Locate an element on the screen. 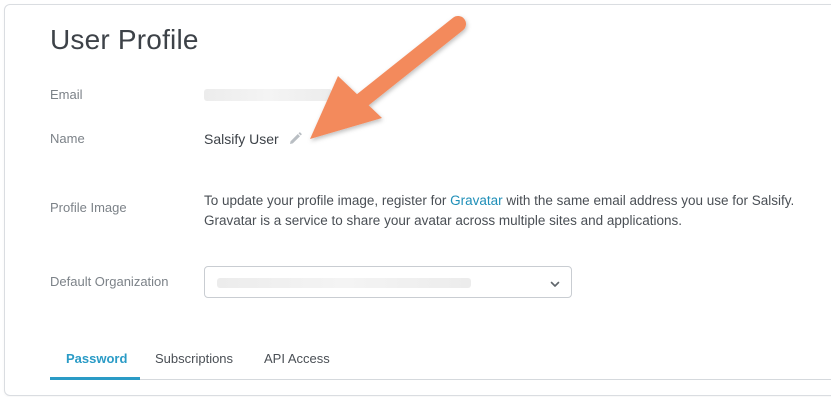 Image resolution: width=831 pixels, height=397 pixels. page-title: User Profile is located at coordinates (124, 39).